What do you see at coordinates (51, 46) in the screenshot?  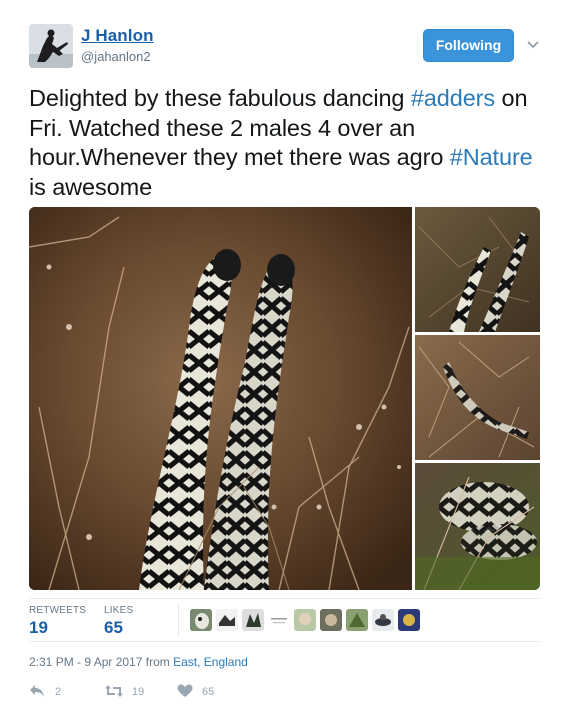 I see `avatar` at bounding box center [51, 46].